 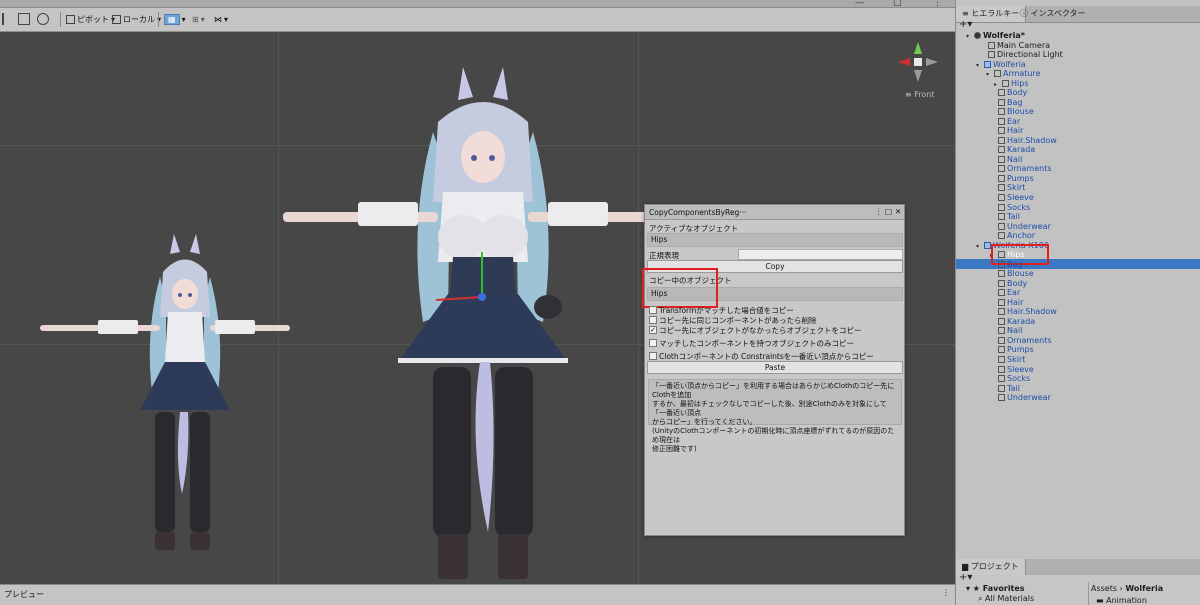 What do you see at coordinates (756, 343) in the screenshot?
I see `option-label-4: マッチしたコンポーネントを持つオブジェクトのみコピー` at bounding box center [756, 343].